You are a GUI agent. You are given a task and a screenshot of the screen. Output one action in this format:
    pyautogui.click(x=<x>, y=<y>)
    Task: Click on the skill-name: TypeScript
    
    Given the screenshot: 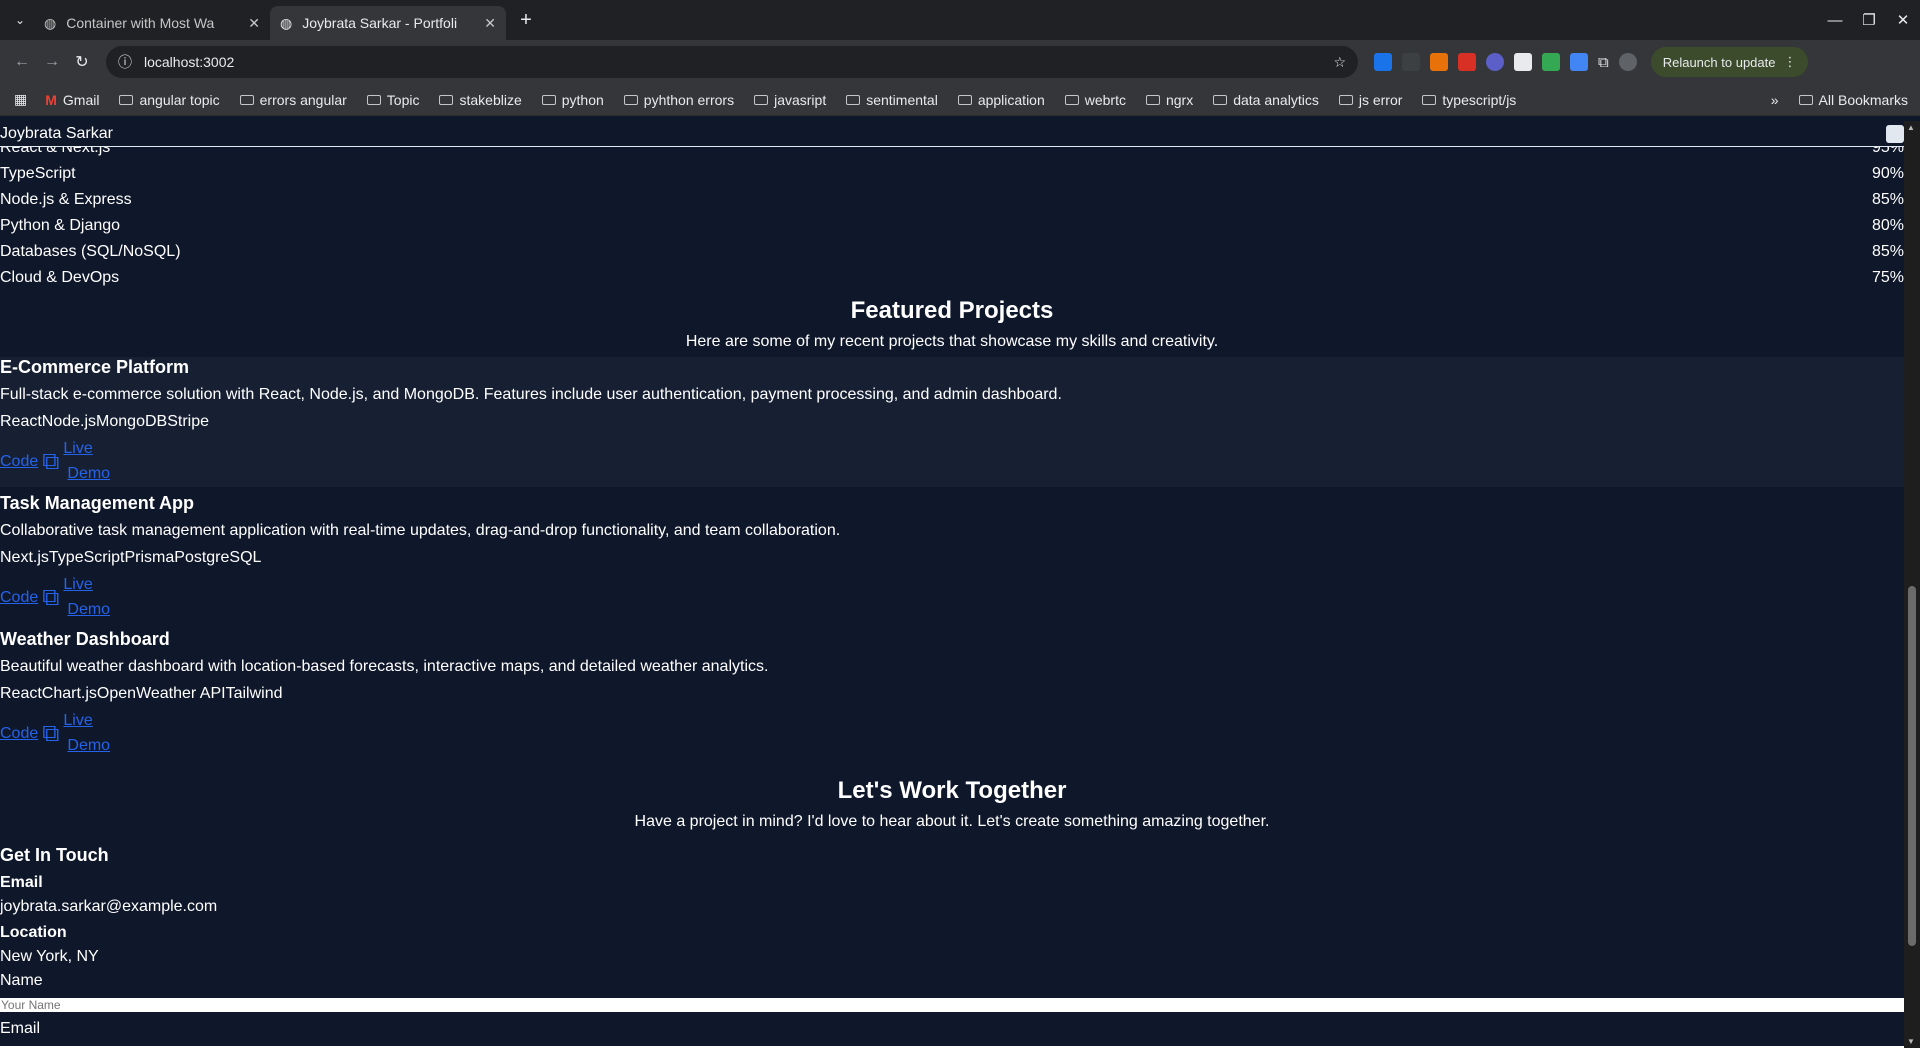 What is the action you would take?
    pyautogui.click(x=38, y=173)
    